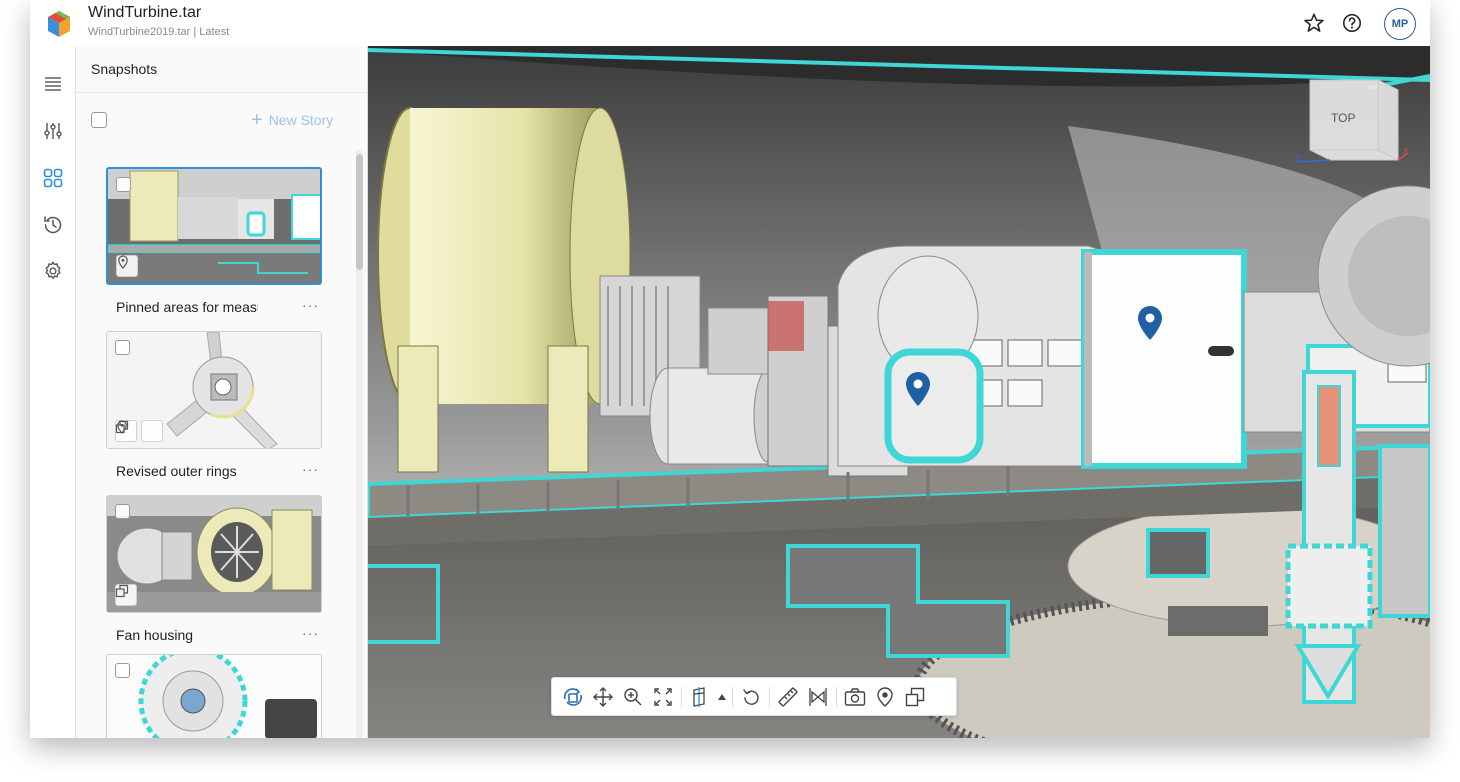 The height and width of the screenshot is (782, 1460). Describe the element at coordinates (1406, 151) in the screenshot. I see `axis-x-label: X` at that location.